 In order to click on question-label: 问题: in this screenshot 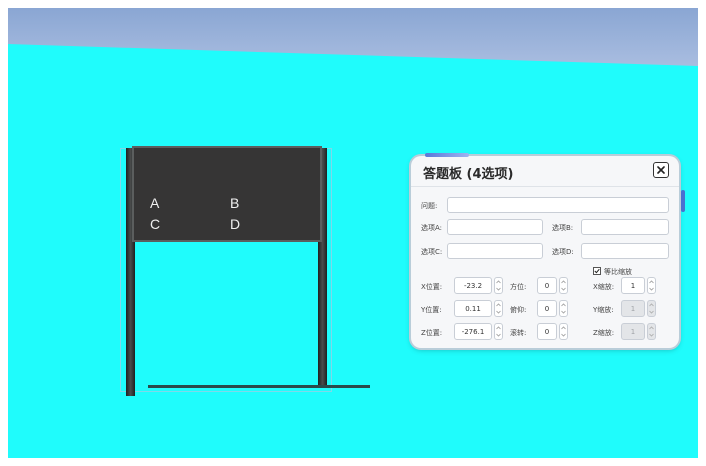, I will do `click(429, 206)`.